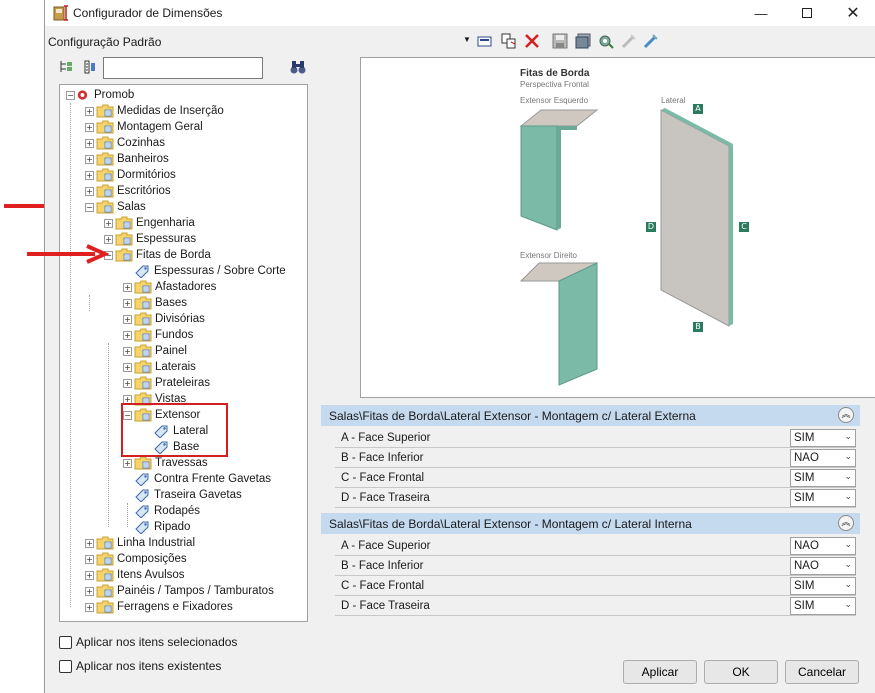  What do you see at coordinates (460, 13) in the screenshot?
I see `title-bar: Configurador de Dimensões — ✕` at bounding box center [460, 13].